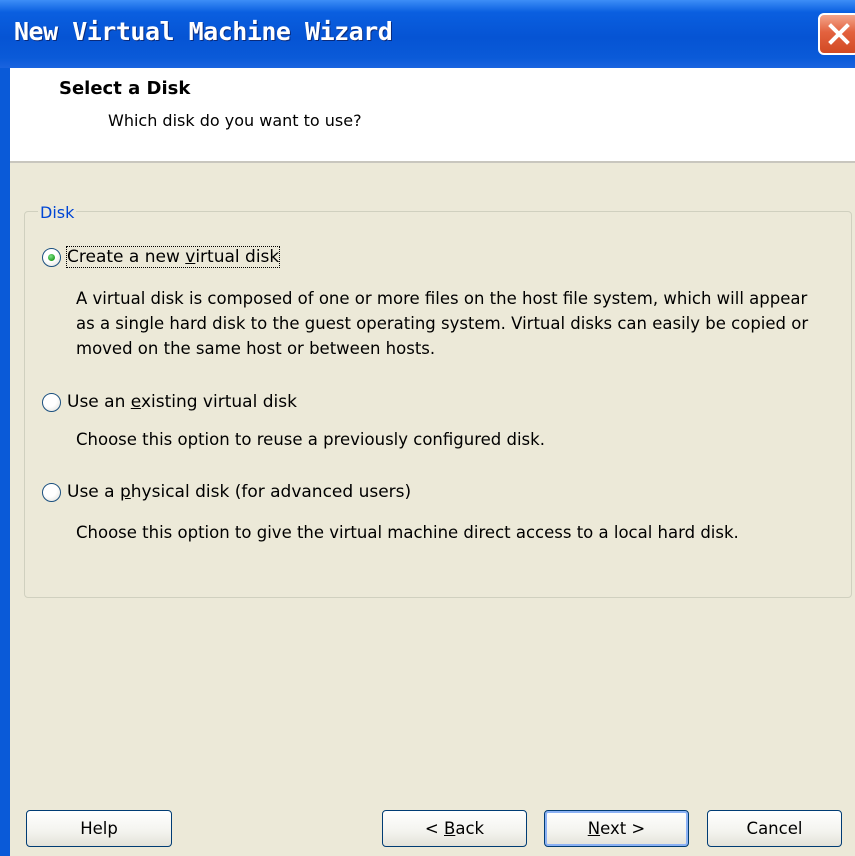 Image resolution: width=855 pixels, height=856 pixels. I want to click on radio-use-physical-disk: Use a physical disk (for advanced users), so click(226, 492).